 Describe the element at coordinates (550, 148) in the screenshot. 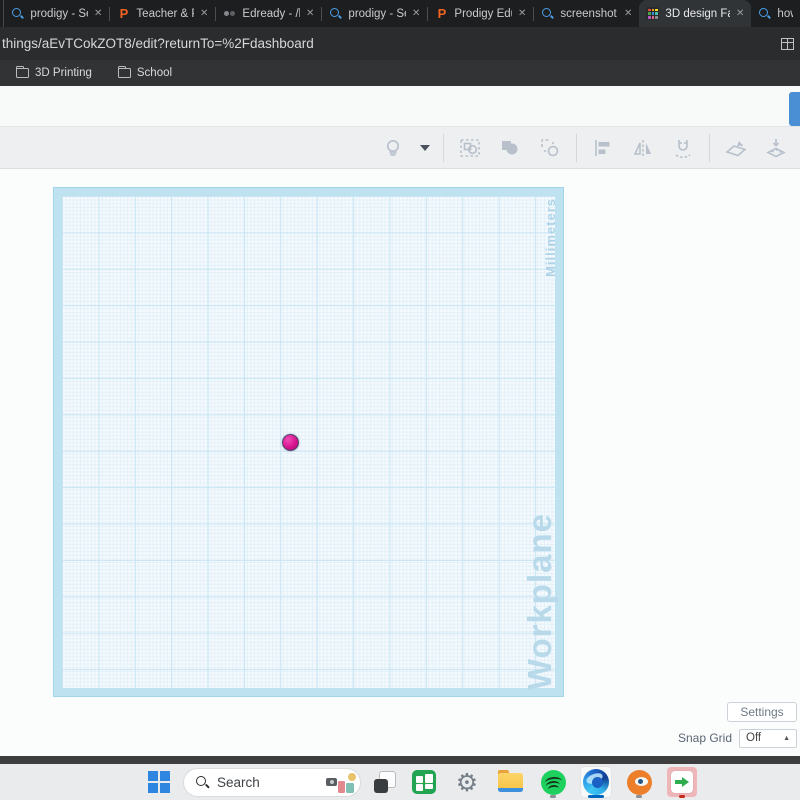

I see `ungroup-icon` at that location.